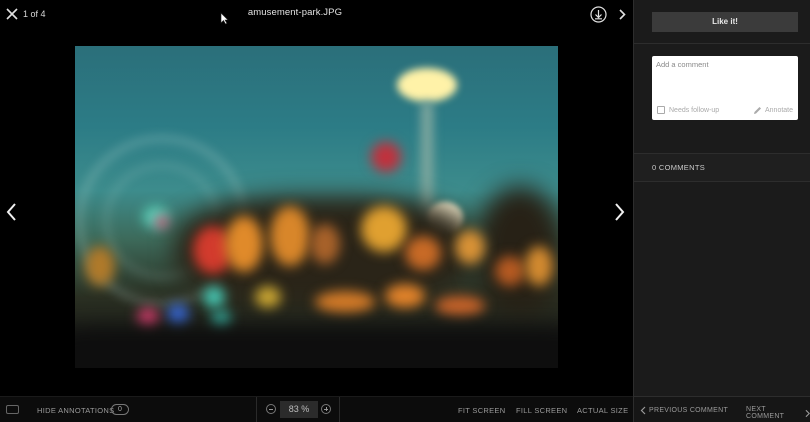 This screenshot has height=422, width=810. I want to click on previous-comment-button: PREVIOUS COMMENT, so click(684, 410).